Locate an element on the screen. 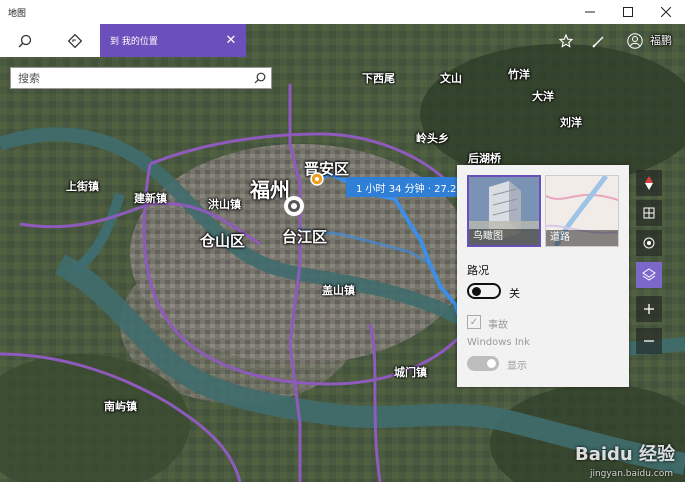  minimize-button is located at coordinates (590, 12).